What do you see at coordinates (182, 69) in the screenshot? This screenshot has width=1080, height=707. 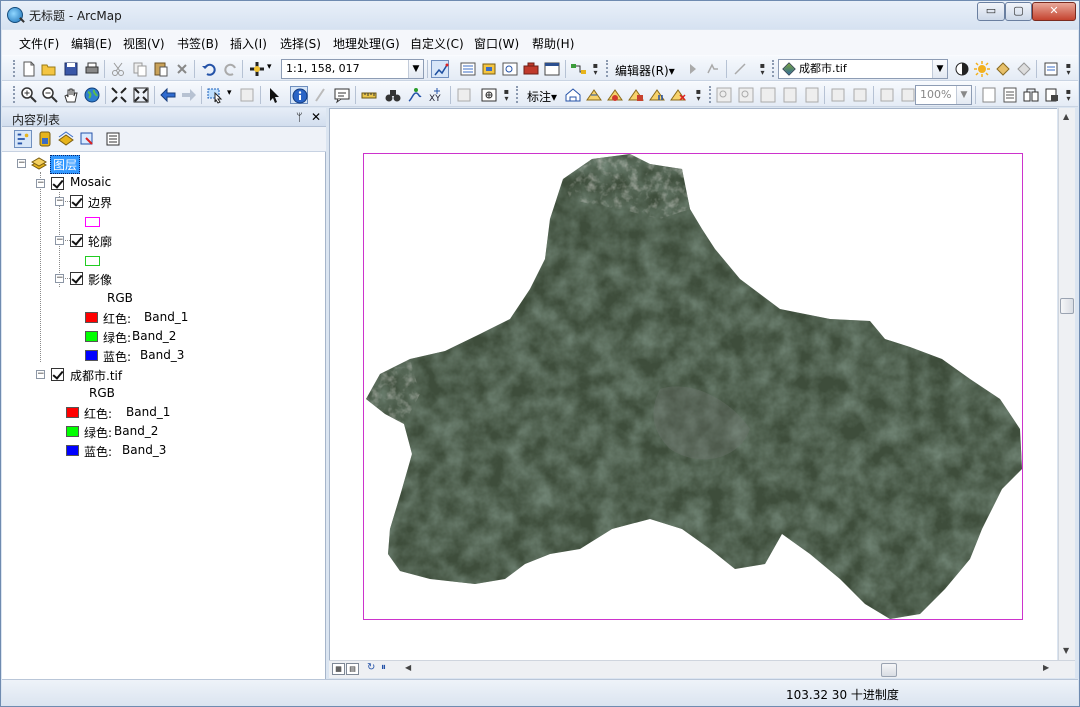 I see `delete-icon` at bounding box center [182, 69].